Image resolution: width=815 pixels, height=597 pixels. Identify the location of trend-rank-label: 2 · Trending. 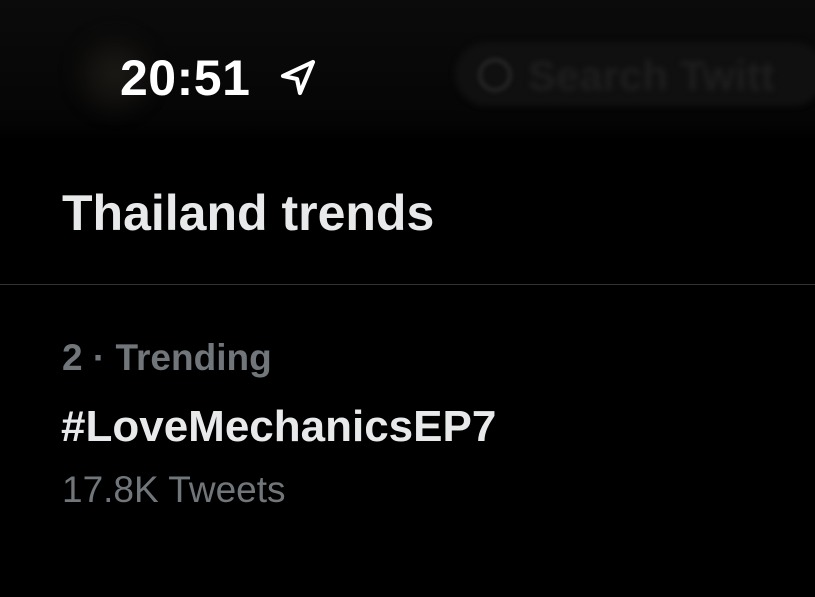
(167, 357).